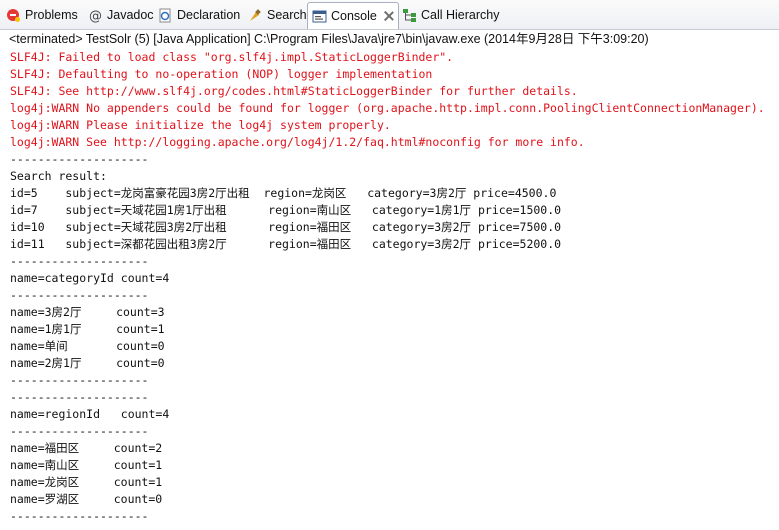  Describe the element at coordinates (460, 15) in the screenshot. I see `tab-label: Call Hierarchy` at that location.